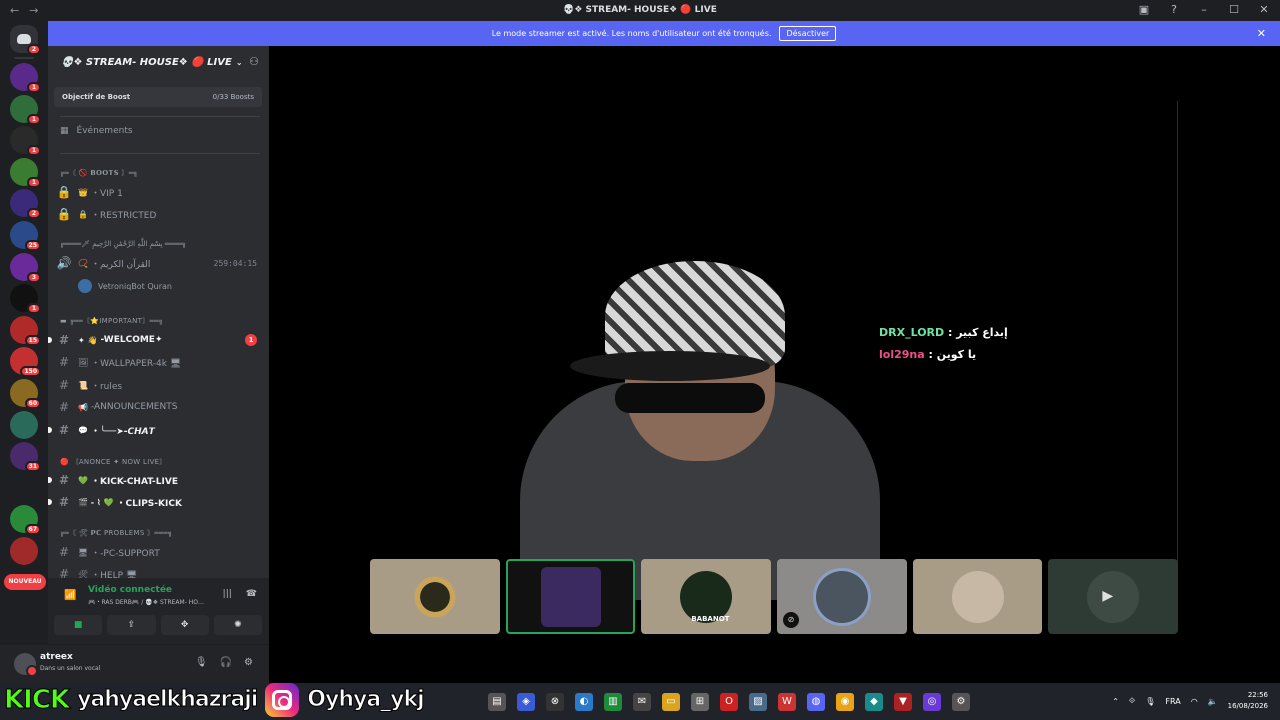 Image resolution: width=1280 pixels, height=720 pixels. I want to click on channel-clips-kick: # 🎬 ‐ ⌇ 💚 ・CLIPS-KICK, so click(154, 502).